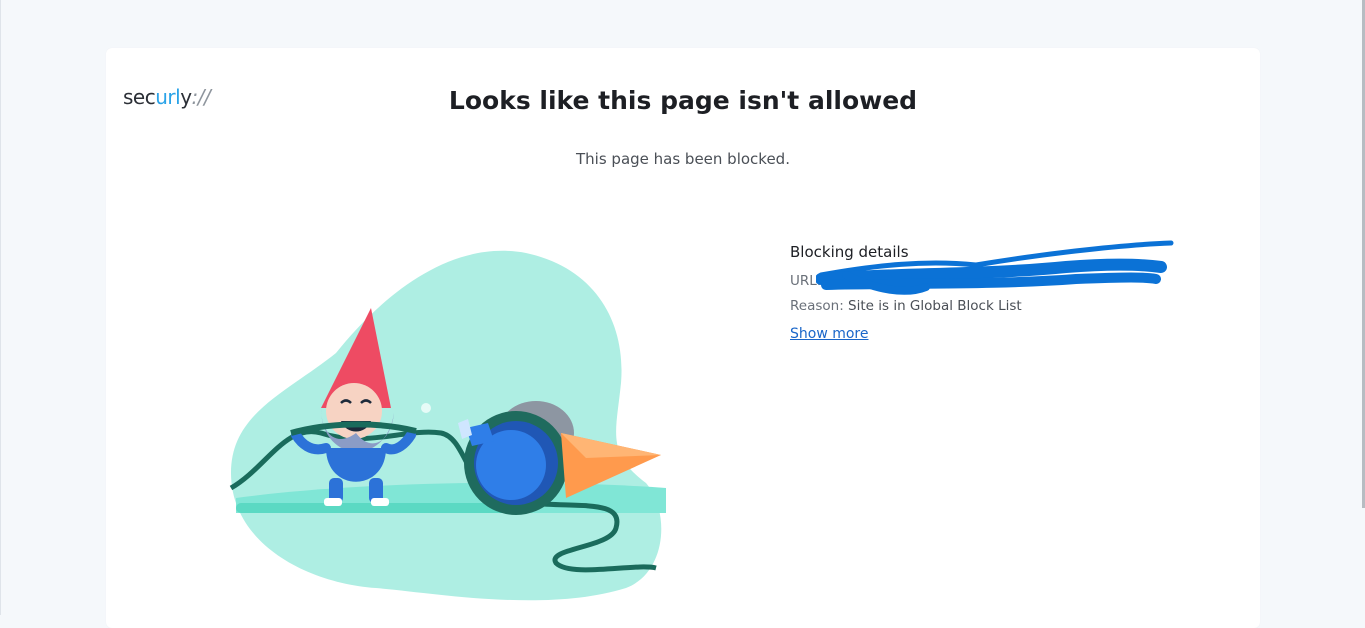  Describe the element at coordinates (683, 159) in the screenshot. I see `page-subtitle: This page has been blocked.` at that location.